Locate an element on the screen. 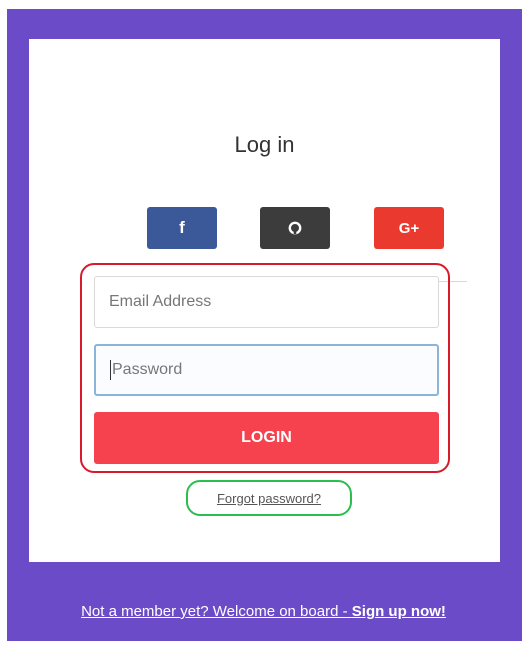 Image resolution: width=527 pixels, height=645 pixels. facebook-login-button: f is located at coordinates (182, 228).